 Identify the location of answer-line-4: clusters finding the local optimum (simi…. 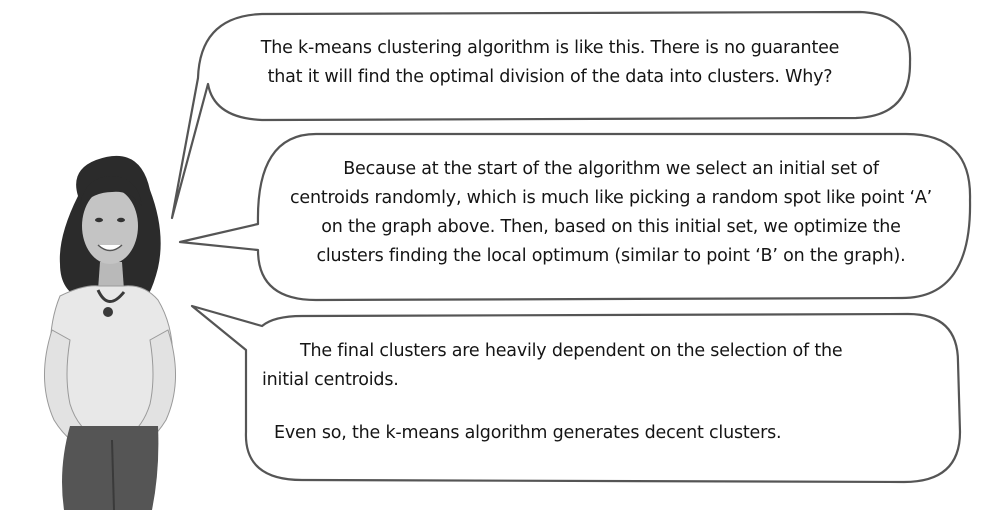
(611, 256).